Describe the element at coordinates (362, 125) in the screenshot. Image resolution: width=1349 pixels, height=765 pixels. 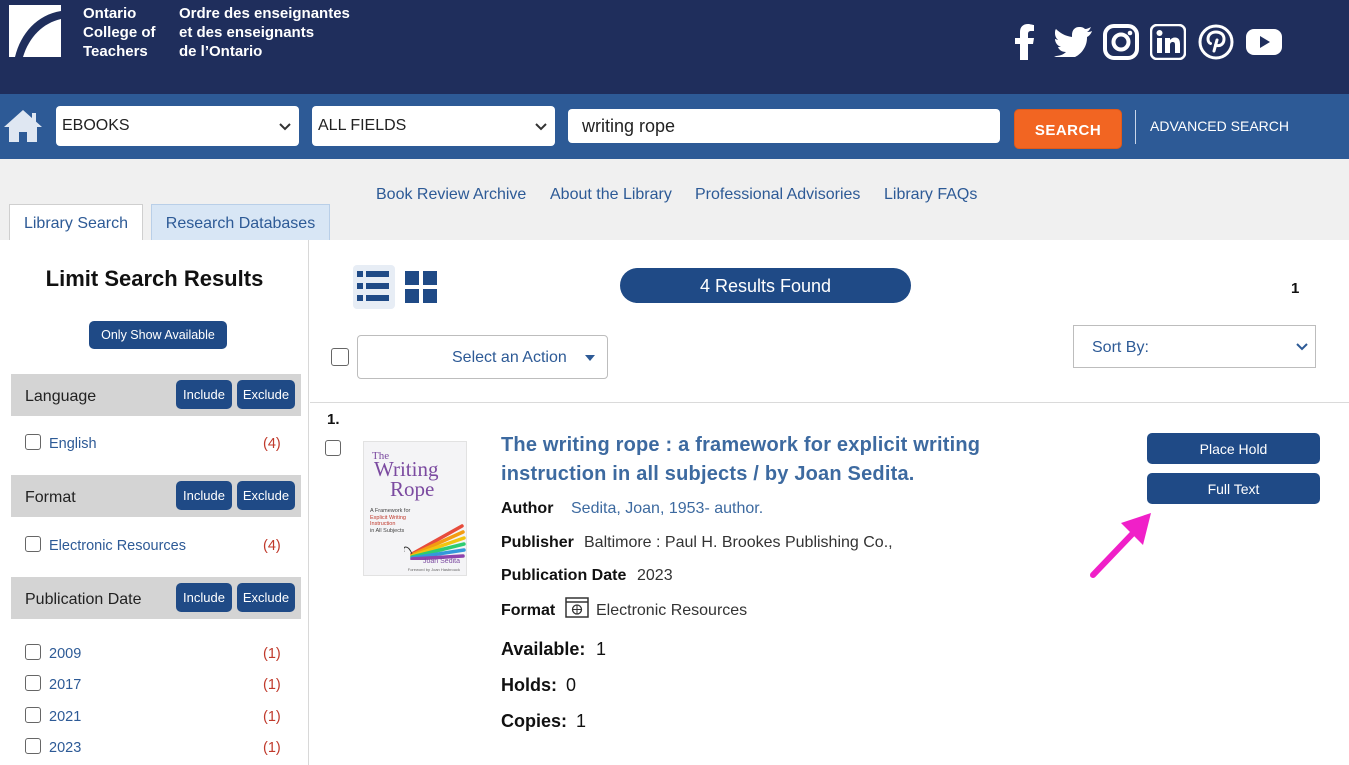
I see `field-value: ALL FIELDS` at that location.